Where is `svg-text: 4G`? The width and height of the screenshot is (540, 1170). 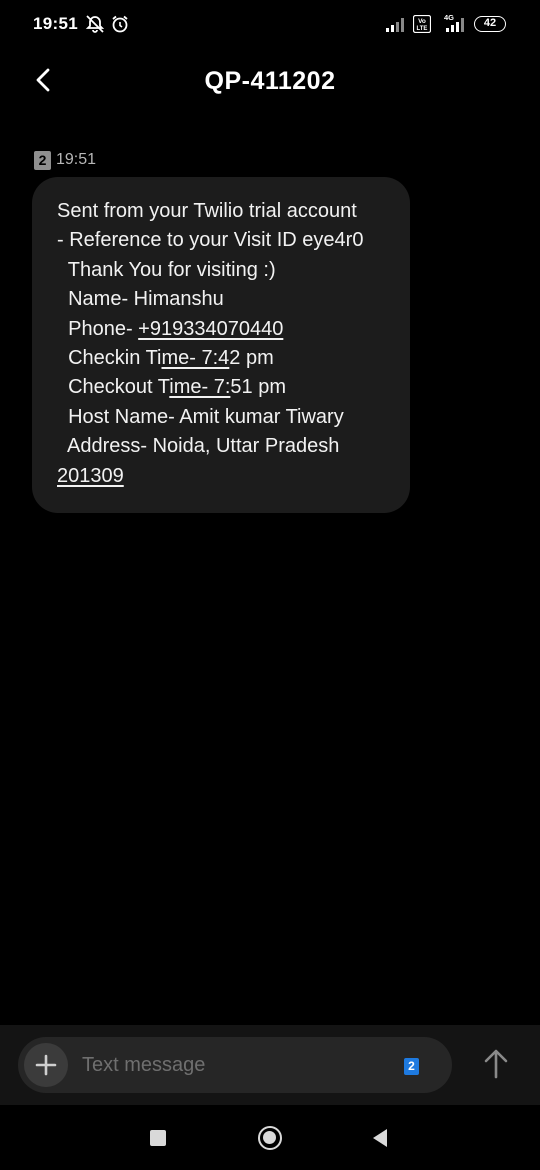 svg-text: 4G is located at coordinates (449, 17).